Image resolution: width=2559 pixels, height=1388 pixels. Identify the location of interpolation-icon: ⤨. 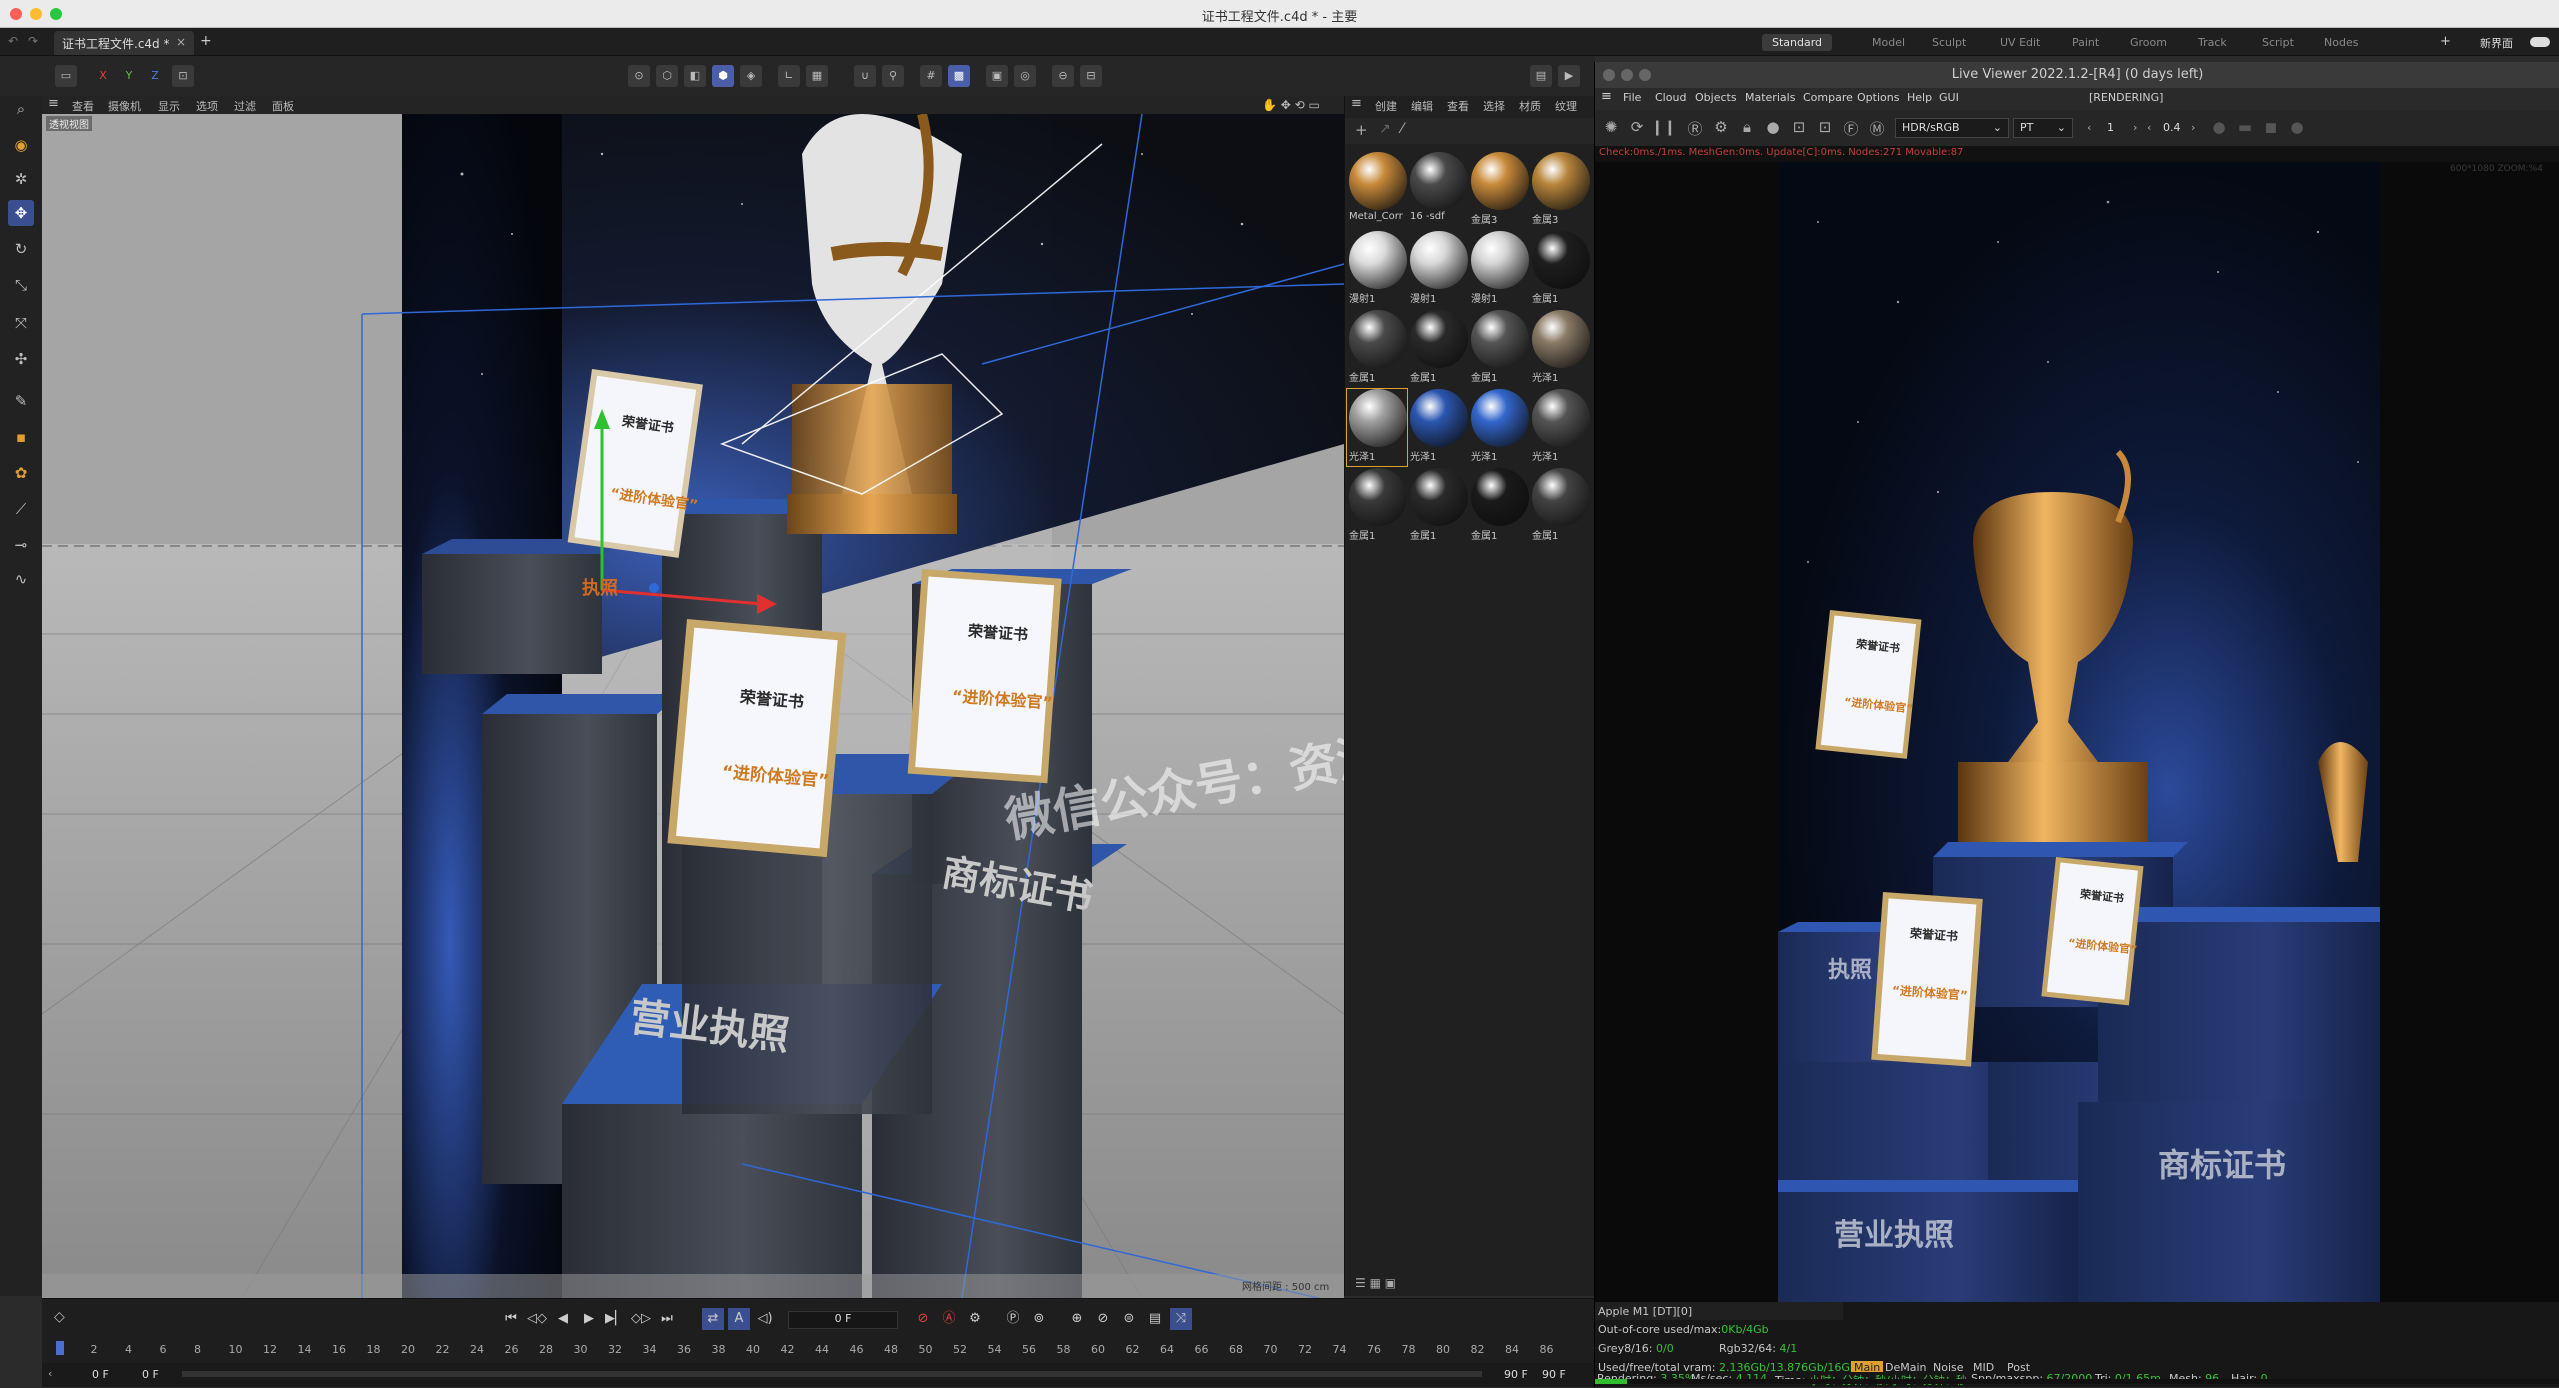
(1181, 1319).